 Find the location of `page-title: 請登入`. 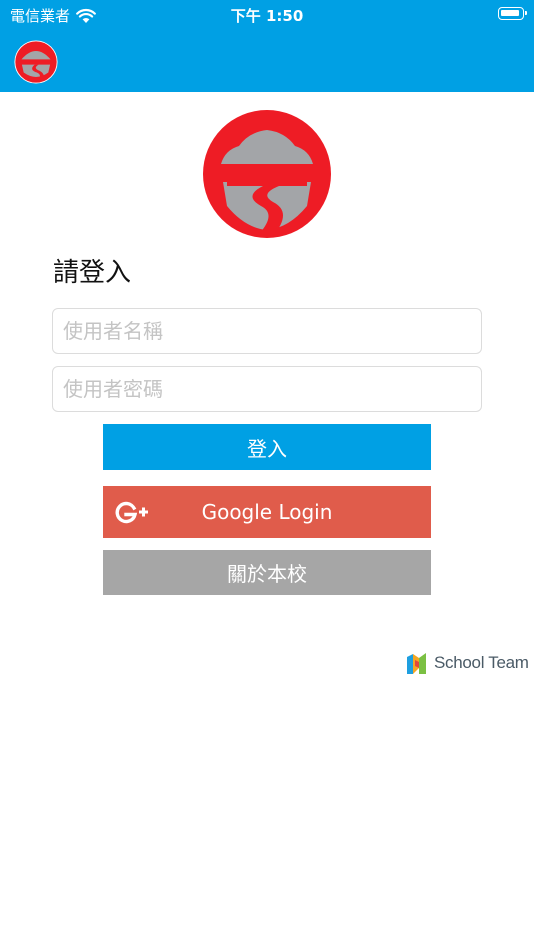

page-title: 請登入 is located at coordinates (92, 273).